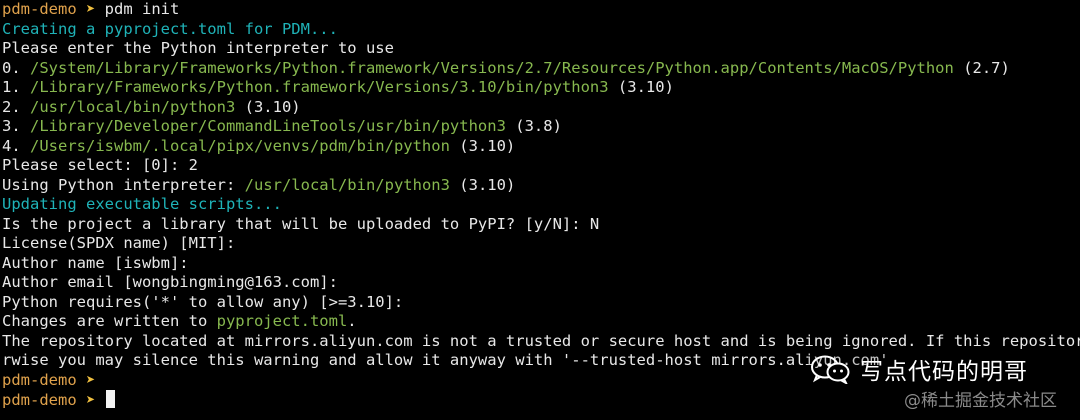  Describe the element at coordinates (540, 166) in the screenshot. I see `terminal-line: Please select: [0]: 2` at that location.